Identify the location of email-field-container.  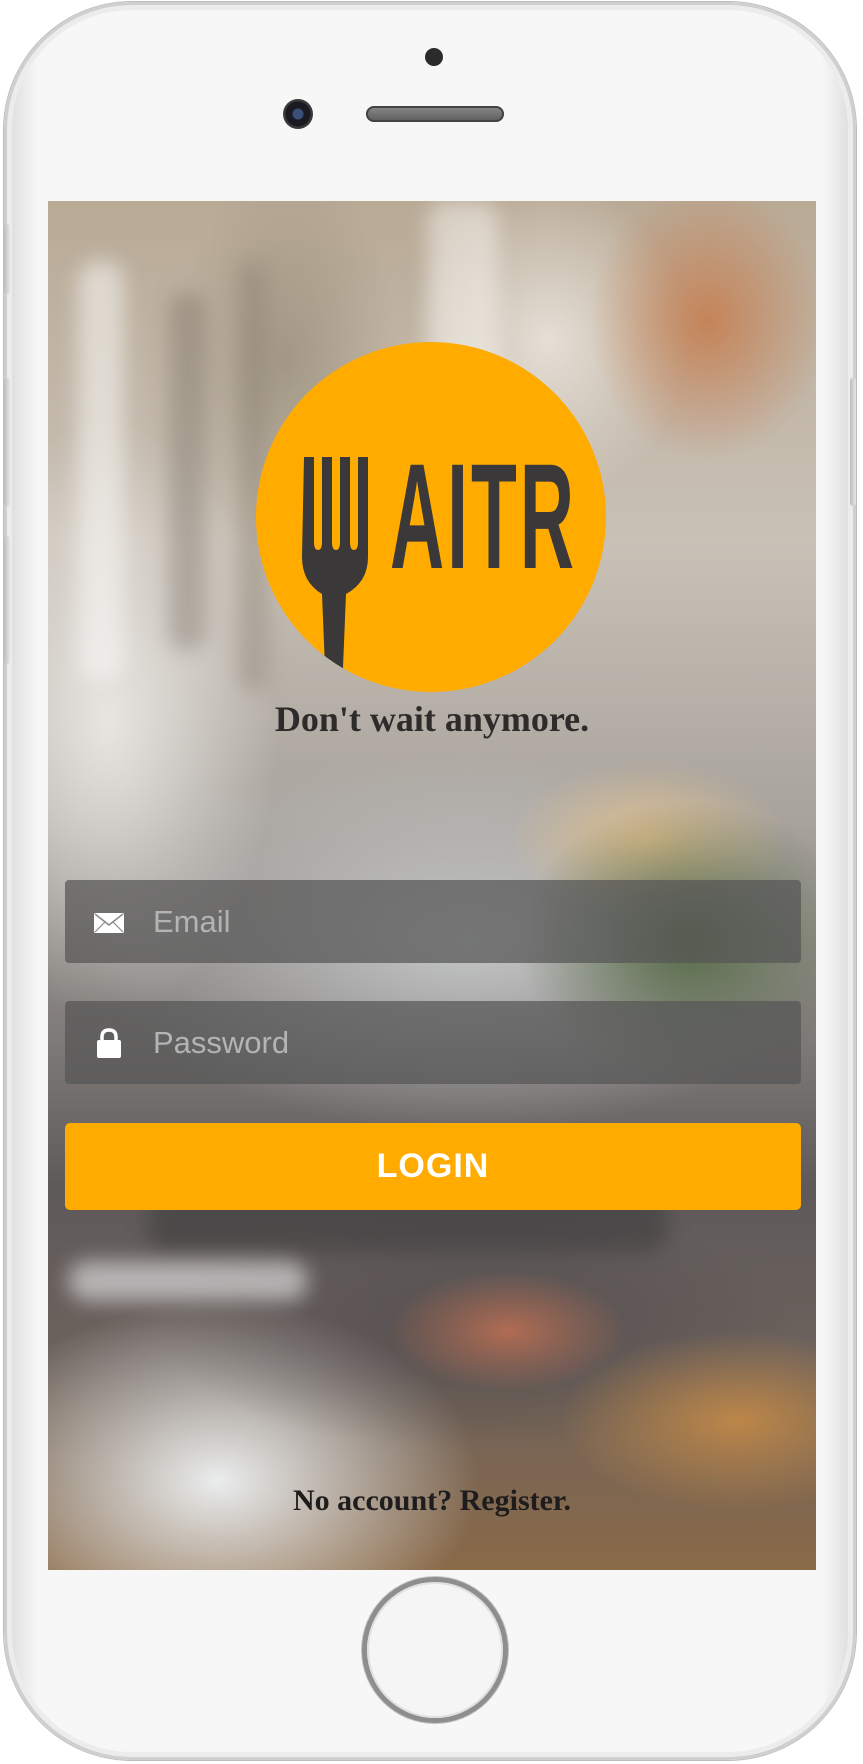
(433, 921).